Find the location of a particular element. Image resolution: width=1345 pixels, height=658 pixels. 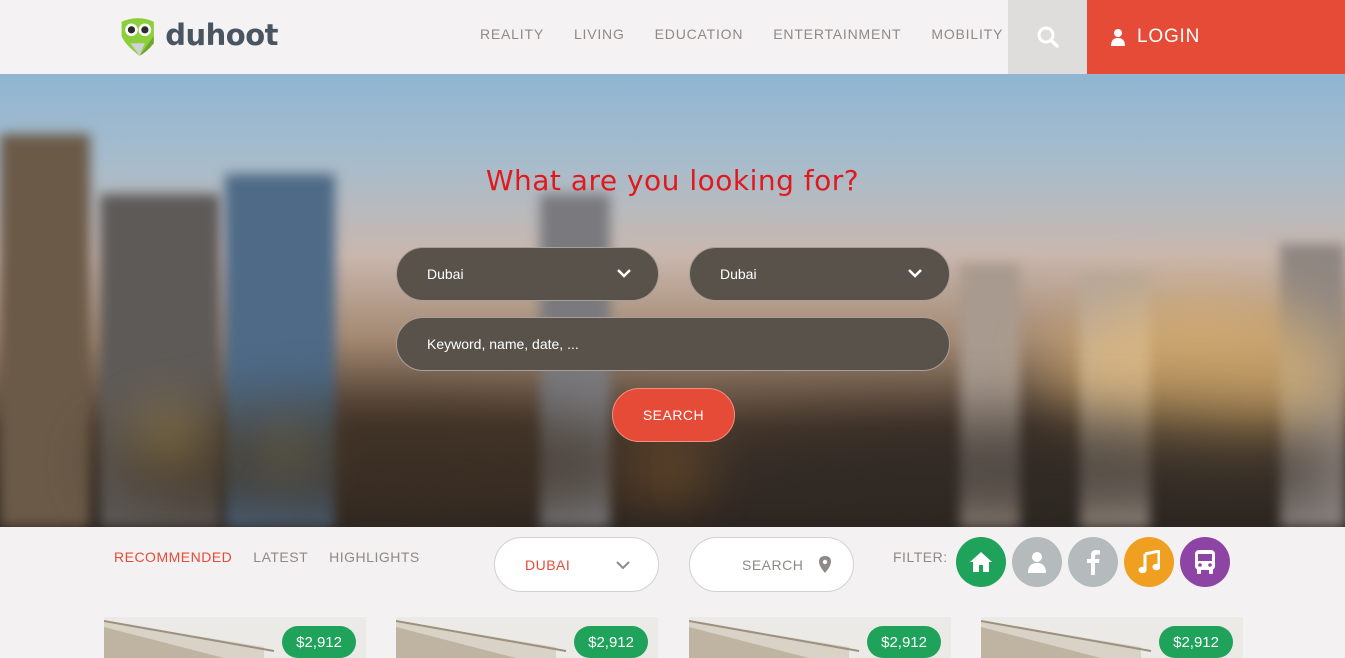

location-search: SEARCH is located at coordinates (771, 564).